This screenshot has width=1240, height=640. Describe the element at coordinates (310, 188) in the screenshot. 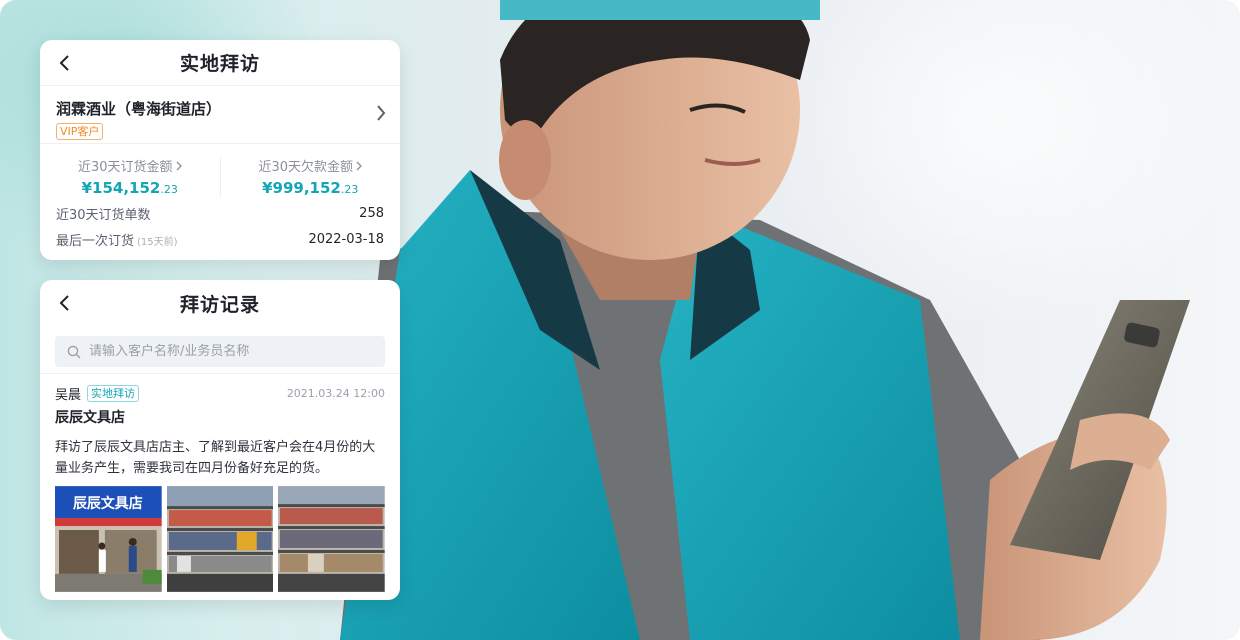

I see `debt-amount-value: ¥999,152.23` at that location.